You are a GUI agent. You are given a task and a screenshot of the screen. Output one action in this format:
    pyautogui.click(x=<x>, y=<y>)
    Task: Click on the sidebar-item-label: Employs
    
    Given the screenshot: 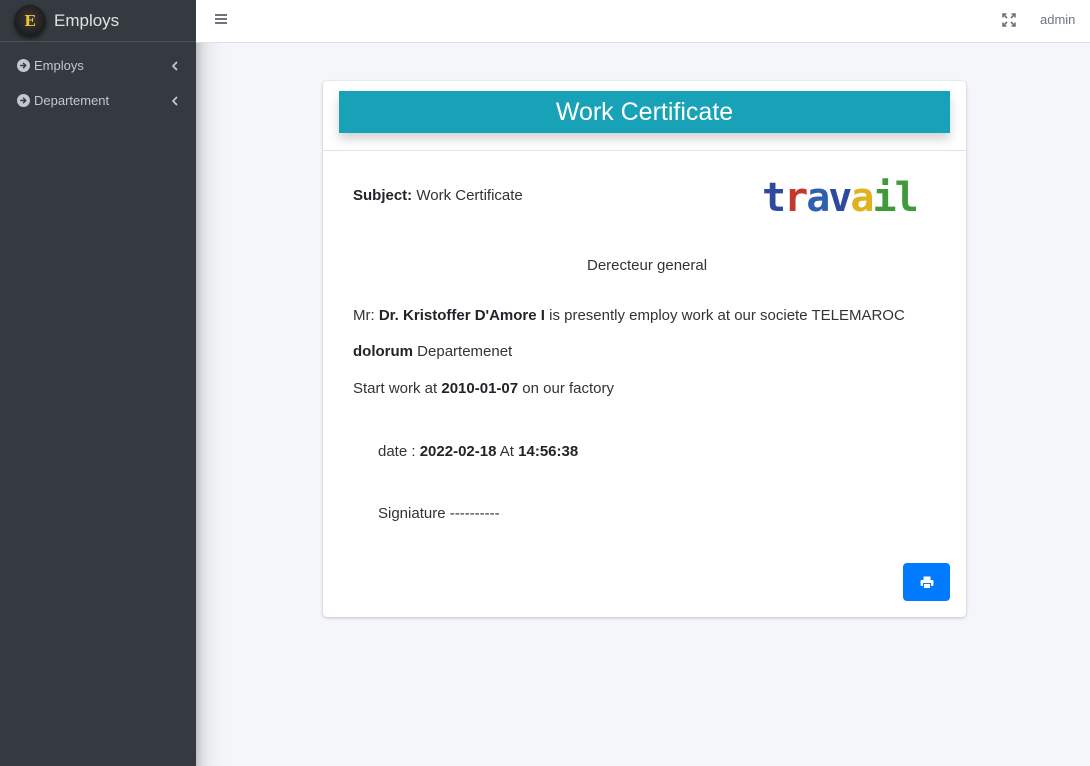 What is the action you would take?
    pyautogui.click(x=59, y=65)
    